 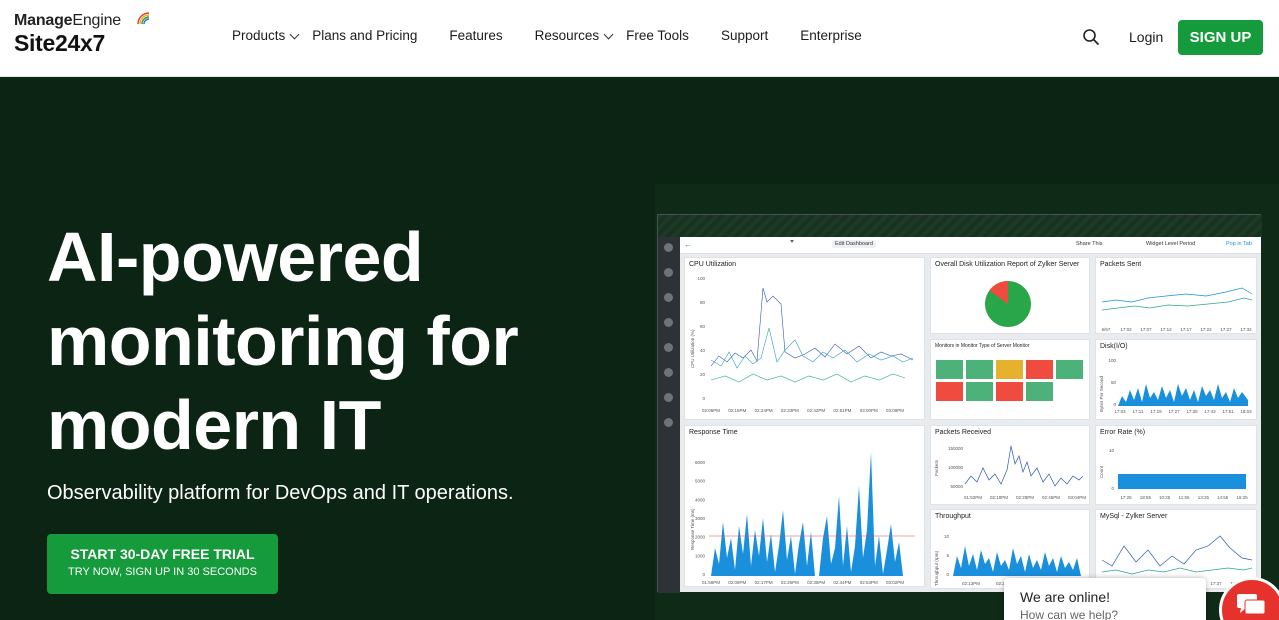 I want to click on logo-product-name: Site24x7, so click(x=59, y=43).